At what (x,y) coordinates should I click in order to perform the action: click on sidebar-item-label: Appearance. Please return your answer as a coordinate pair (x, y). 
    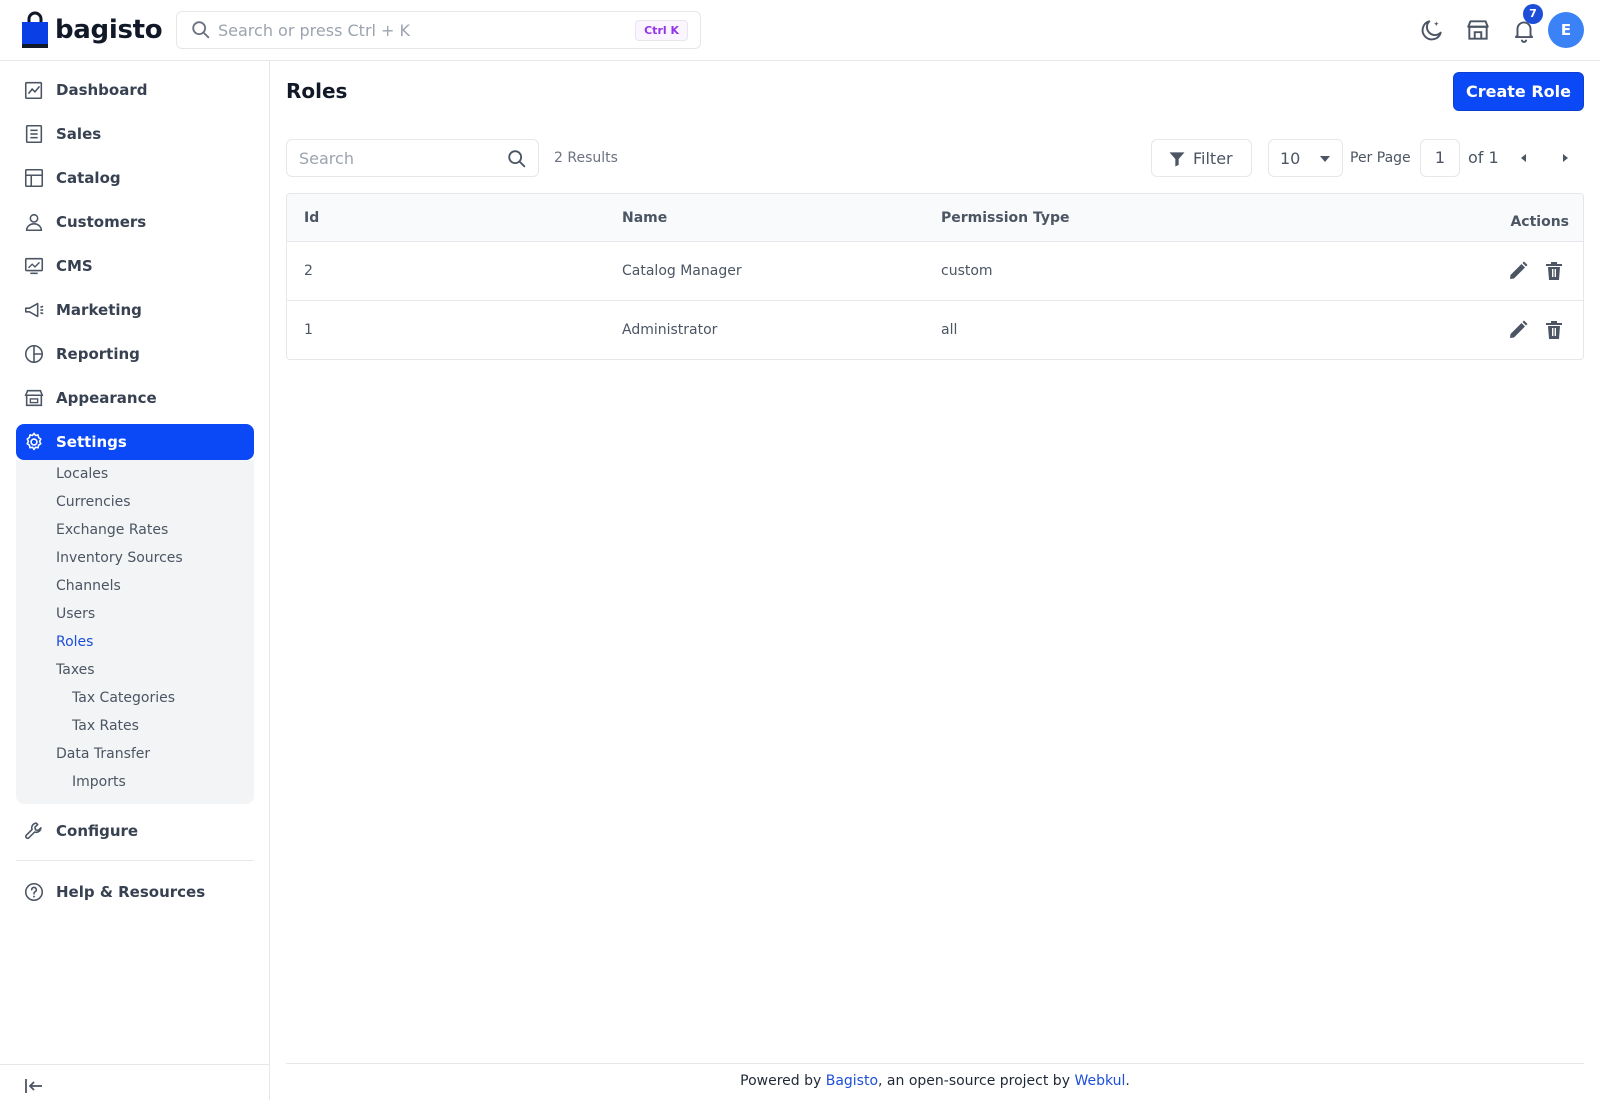
    Looking at the image, I should click on (106, 398).